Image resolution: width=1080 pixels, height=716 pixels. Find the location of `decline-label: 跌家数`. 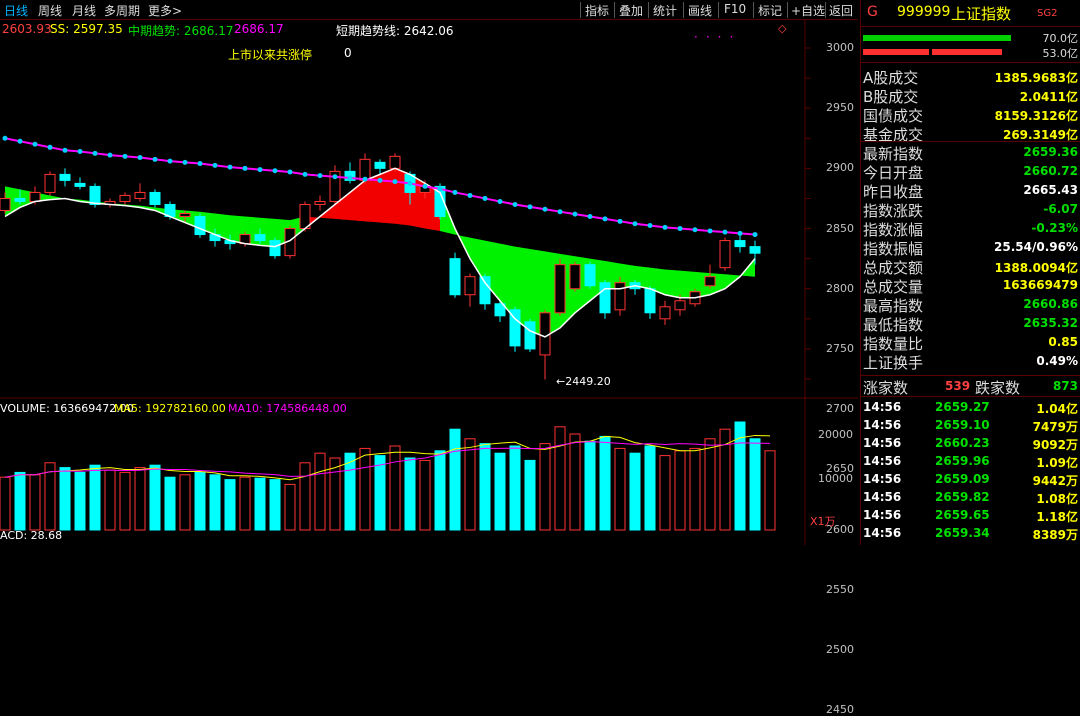

decline-label: 跌家数 is located at coordinates (998, 388).